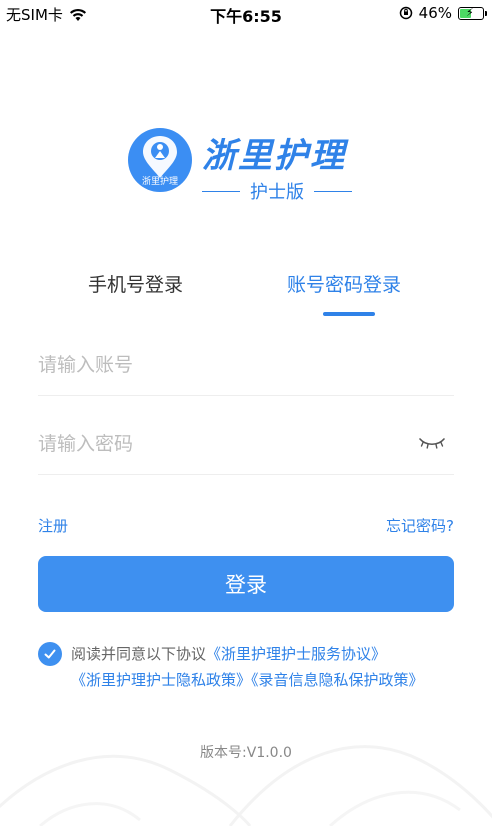 The width and height of the screenshot is (492, 826). I want to click on agreement-checkbox, so click(50, 654).